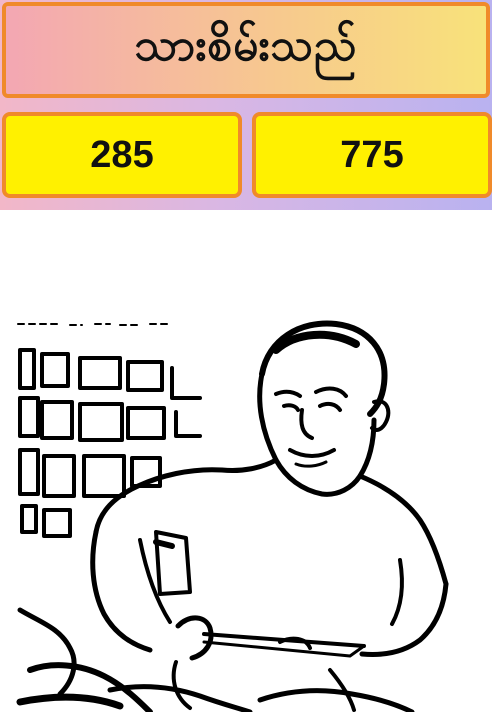  I want to click on score-box-left: 285, so click(122, 155).